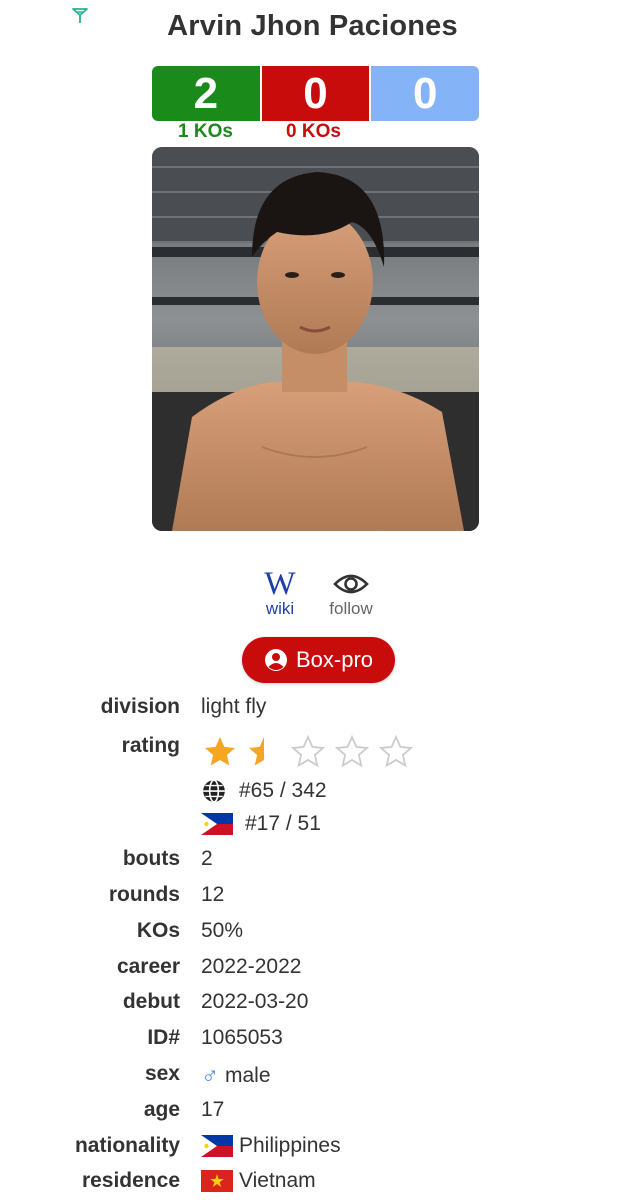  I want to click on profile-links: W wiki follow, so click(312, 596).